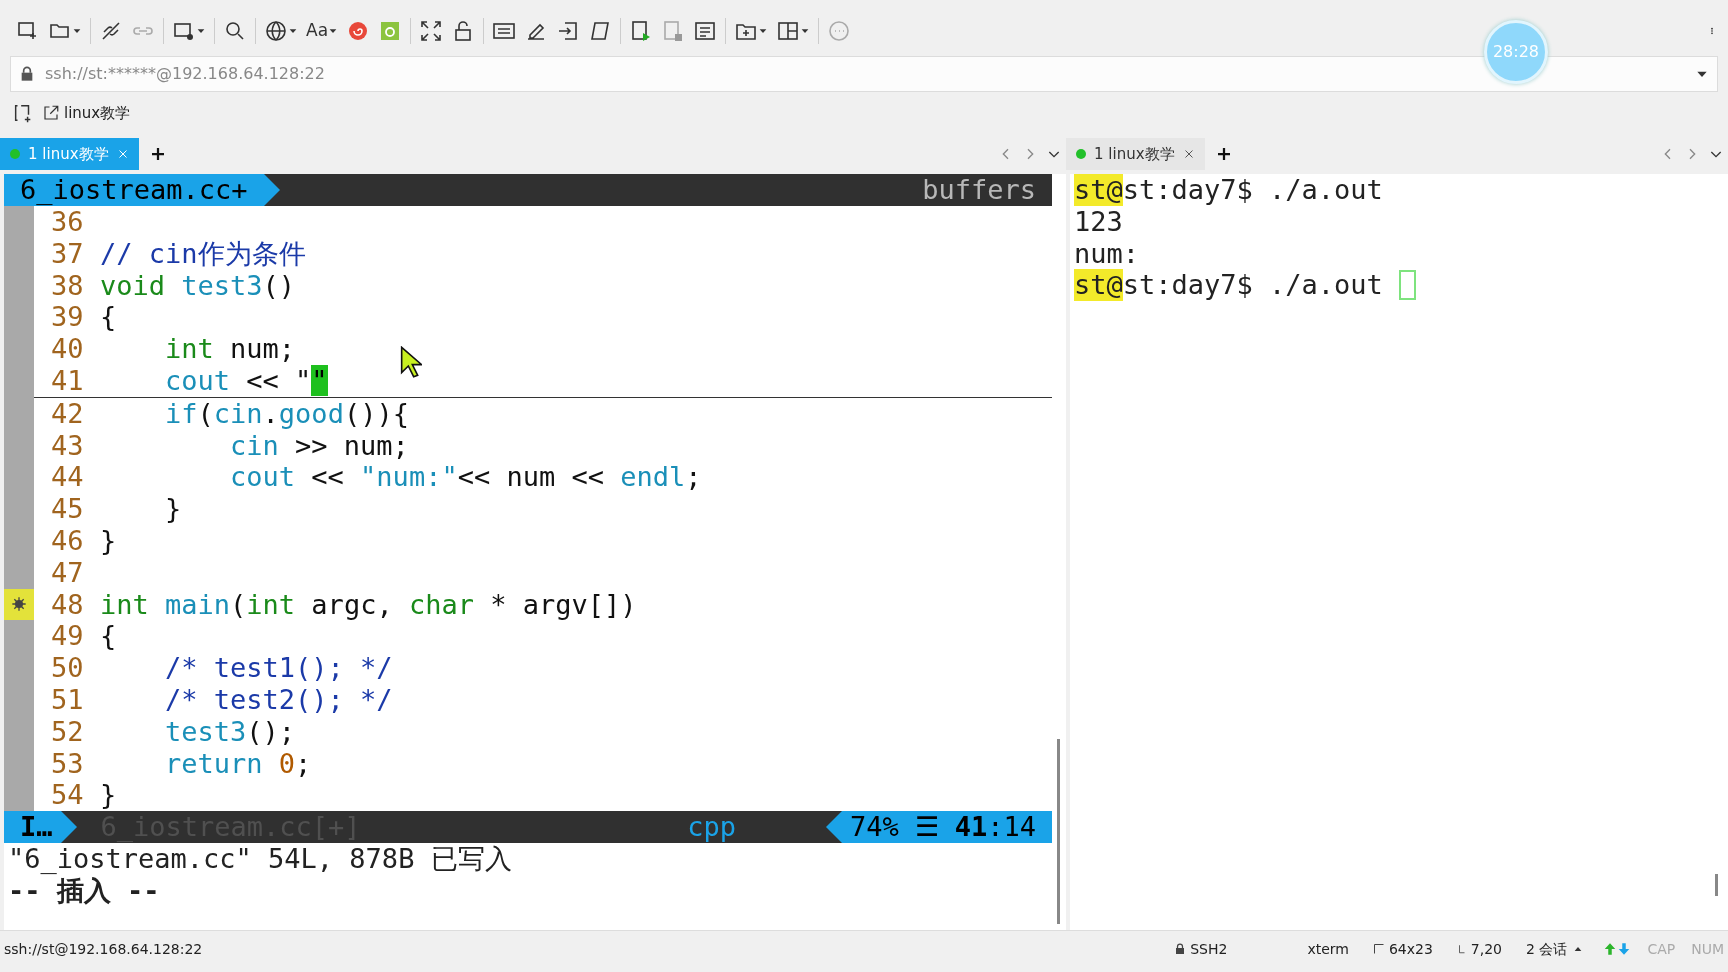 The image size is (1728, 972). What do you see at coordinates (67, 349) in the screenshot?
I see `line-number: 40` at bounding box center [67, 349].